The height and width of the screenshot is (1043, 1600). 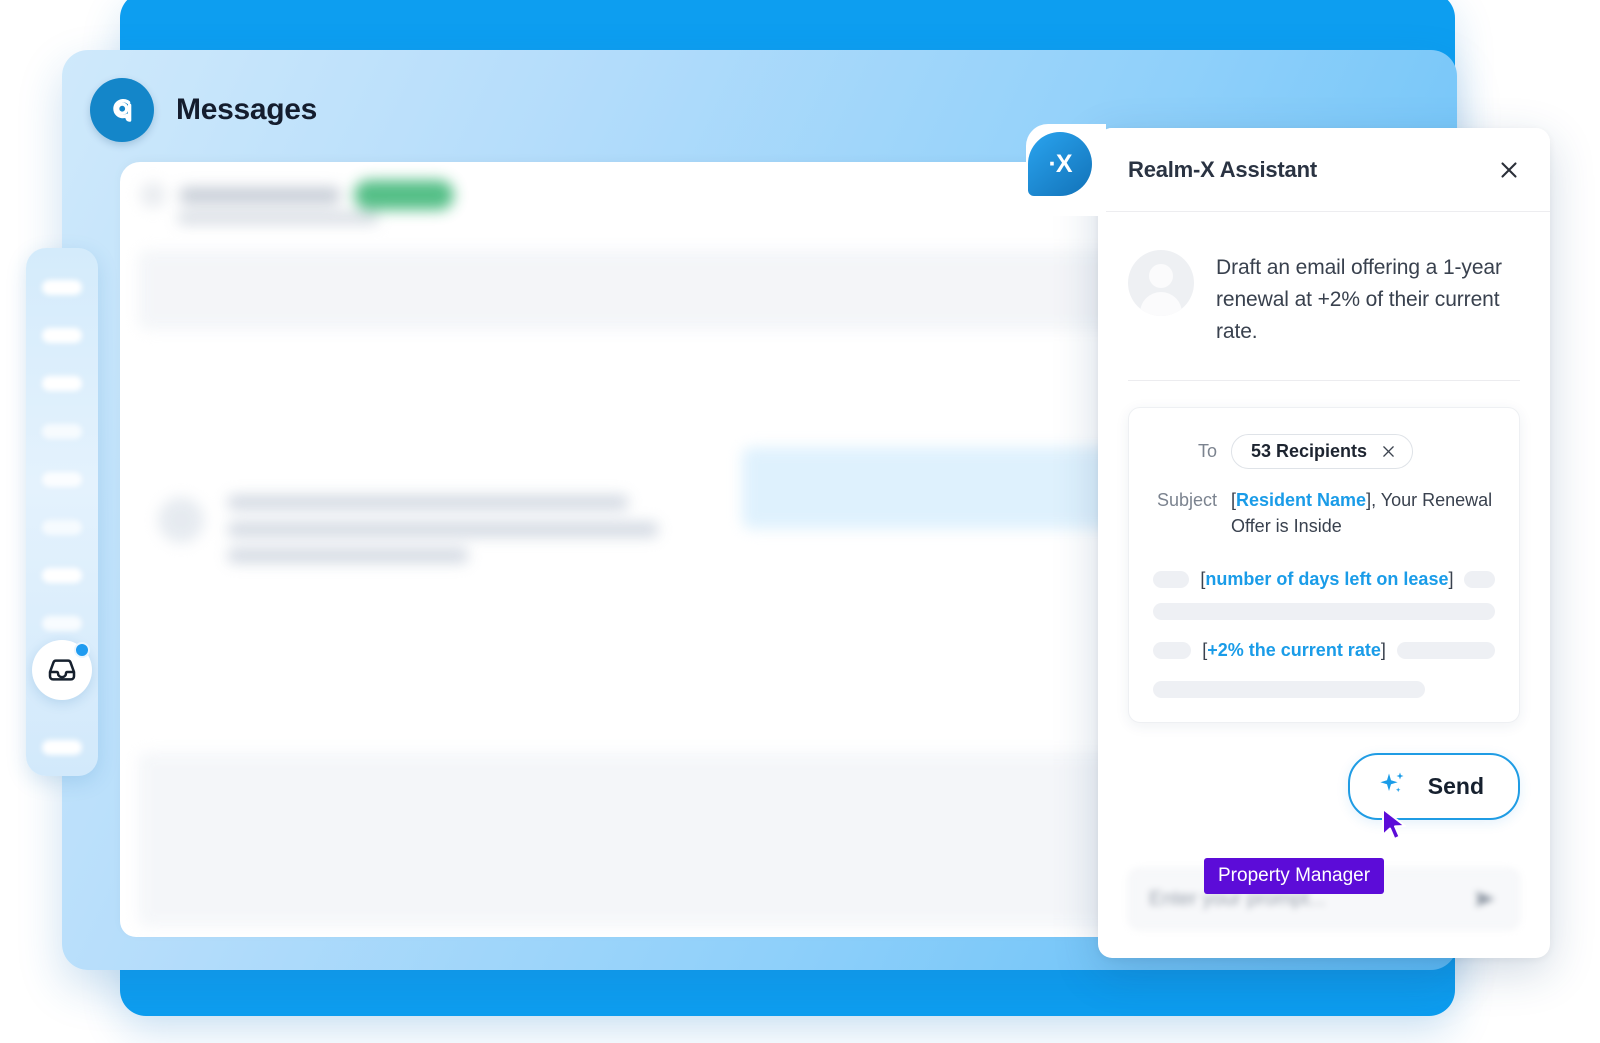 I want to click on send-arrow-icon, so click(x=1485, y=899).